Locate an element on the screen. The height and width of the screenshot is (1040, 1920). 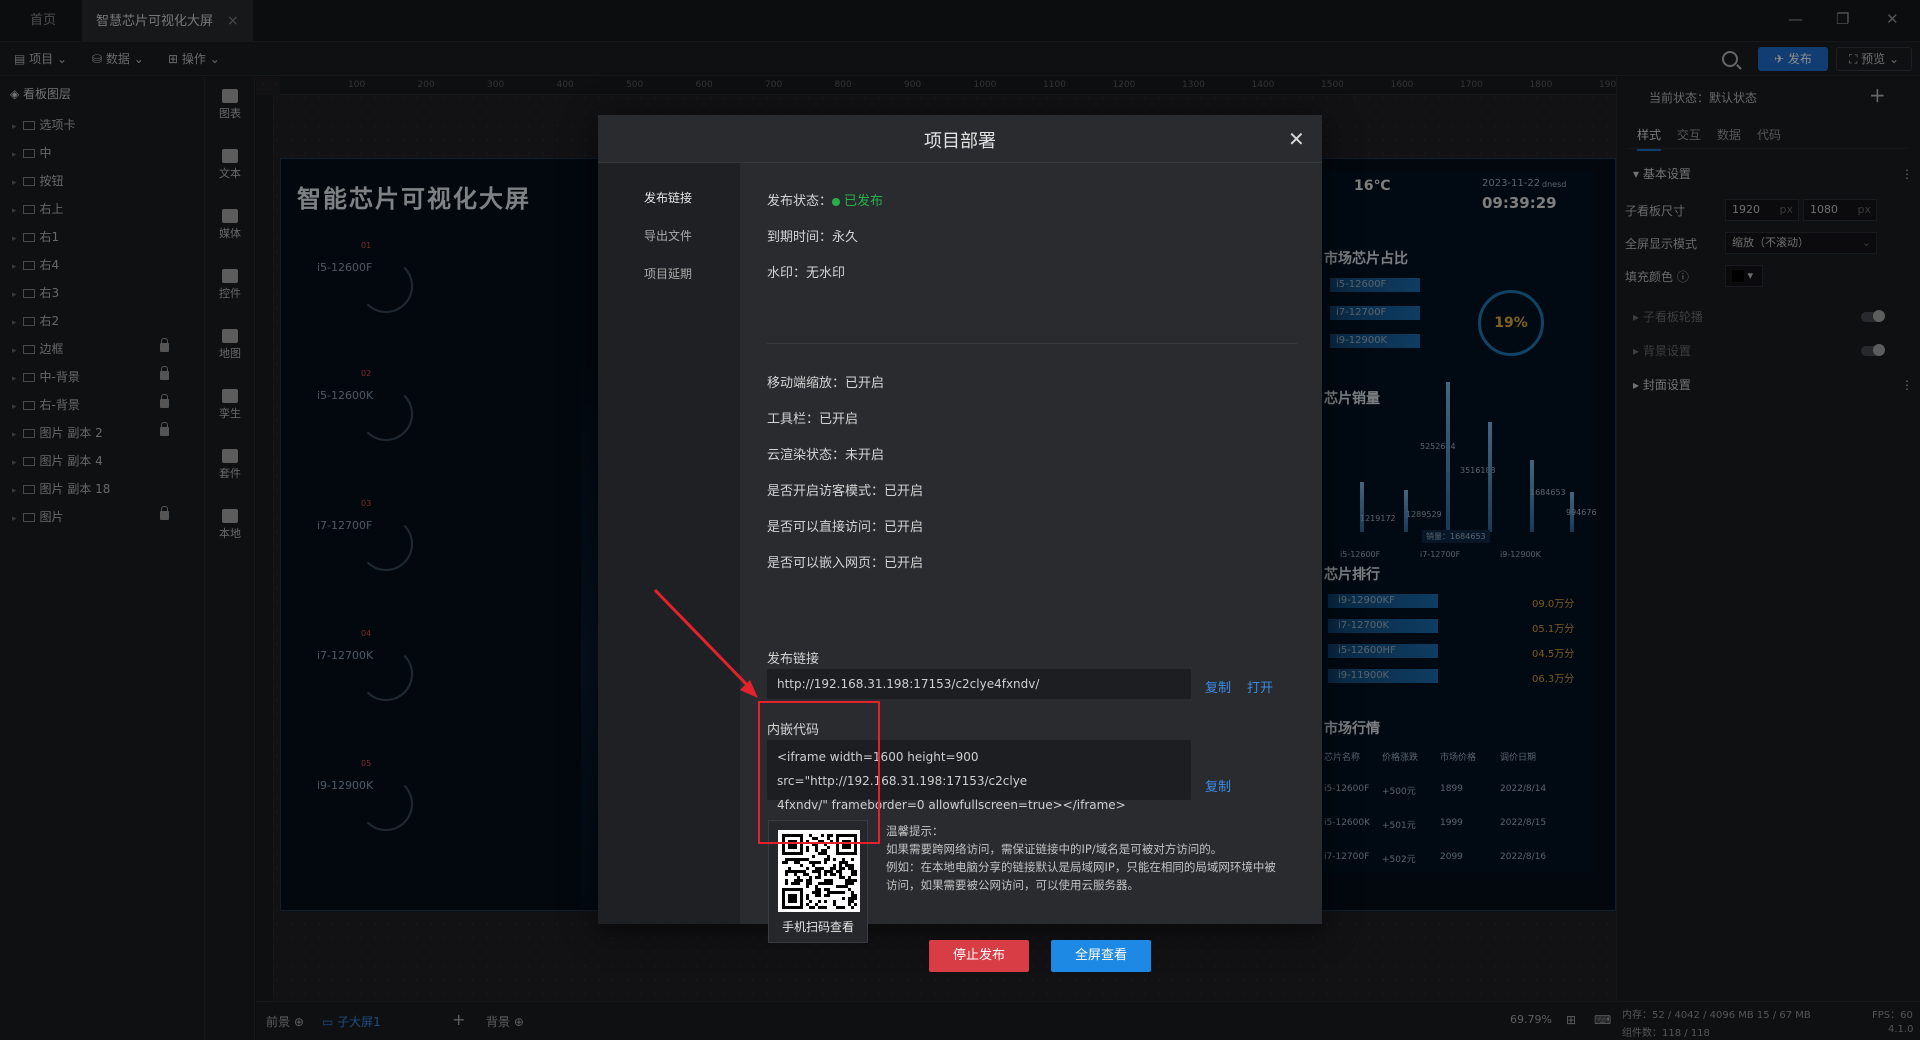
open-link-button: 打开 is located at coordinates (1260, 686).